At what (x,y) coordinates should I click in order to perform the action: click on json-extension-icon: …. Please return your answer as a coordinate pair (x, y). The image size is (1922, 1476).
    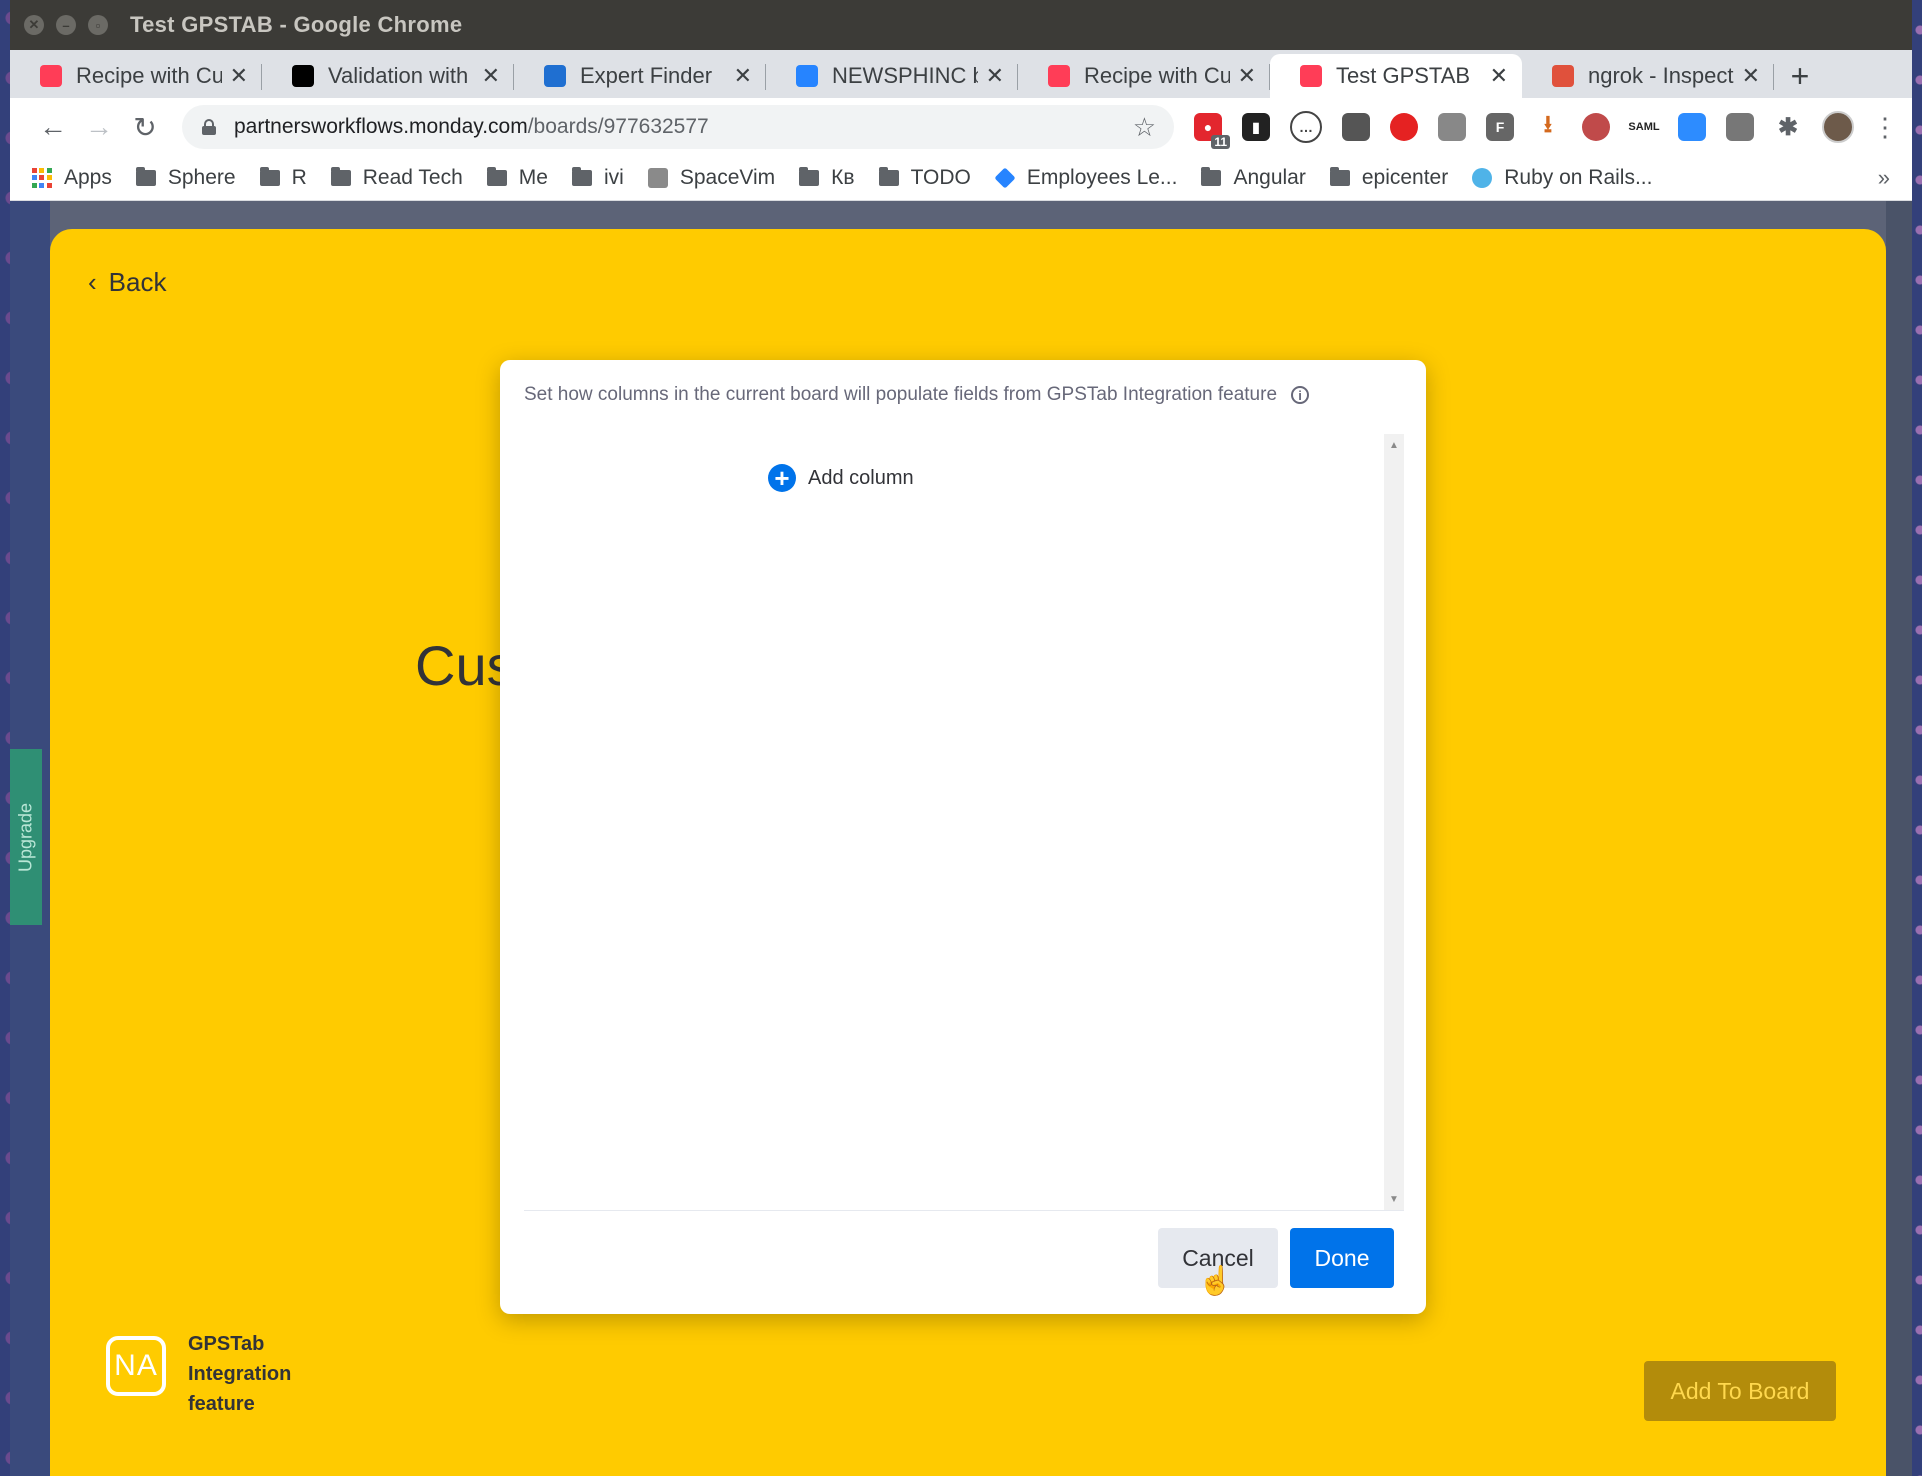
    Looking at the image, I should click on (1306, 127).